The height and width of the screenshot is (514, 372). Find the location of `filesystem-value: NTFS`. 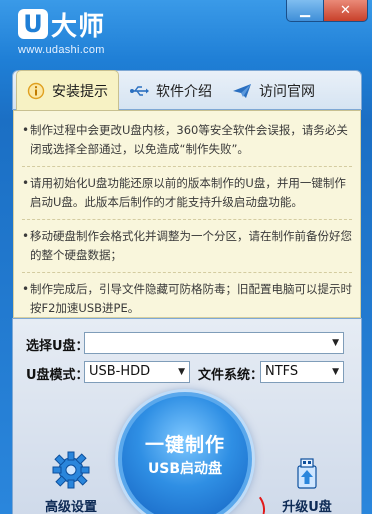

filesystem-value: NTFS is located at coordinates (282, 371).